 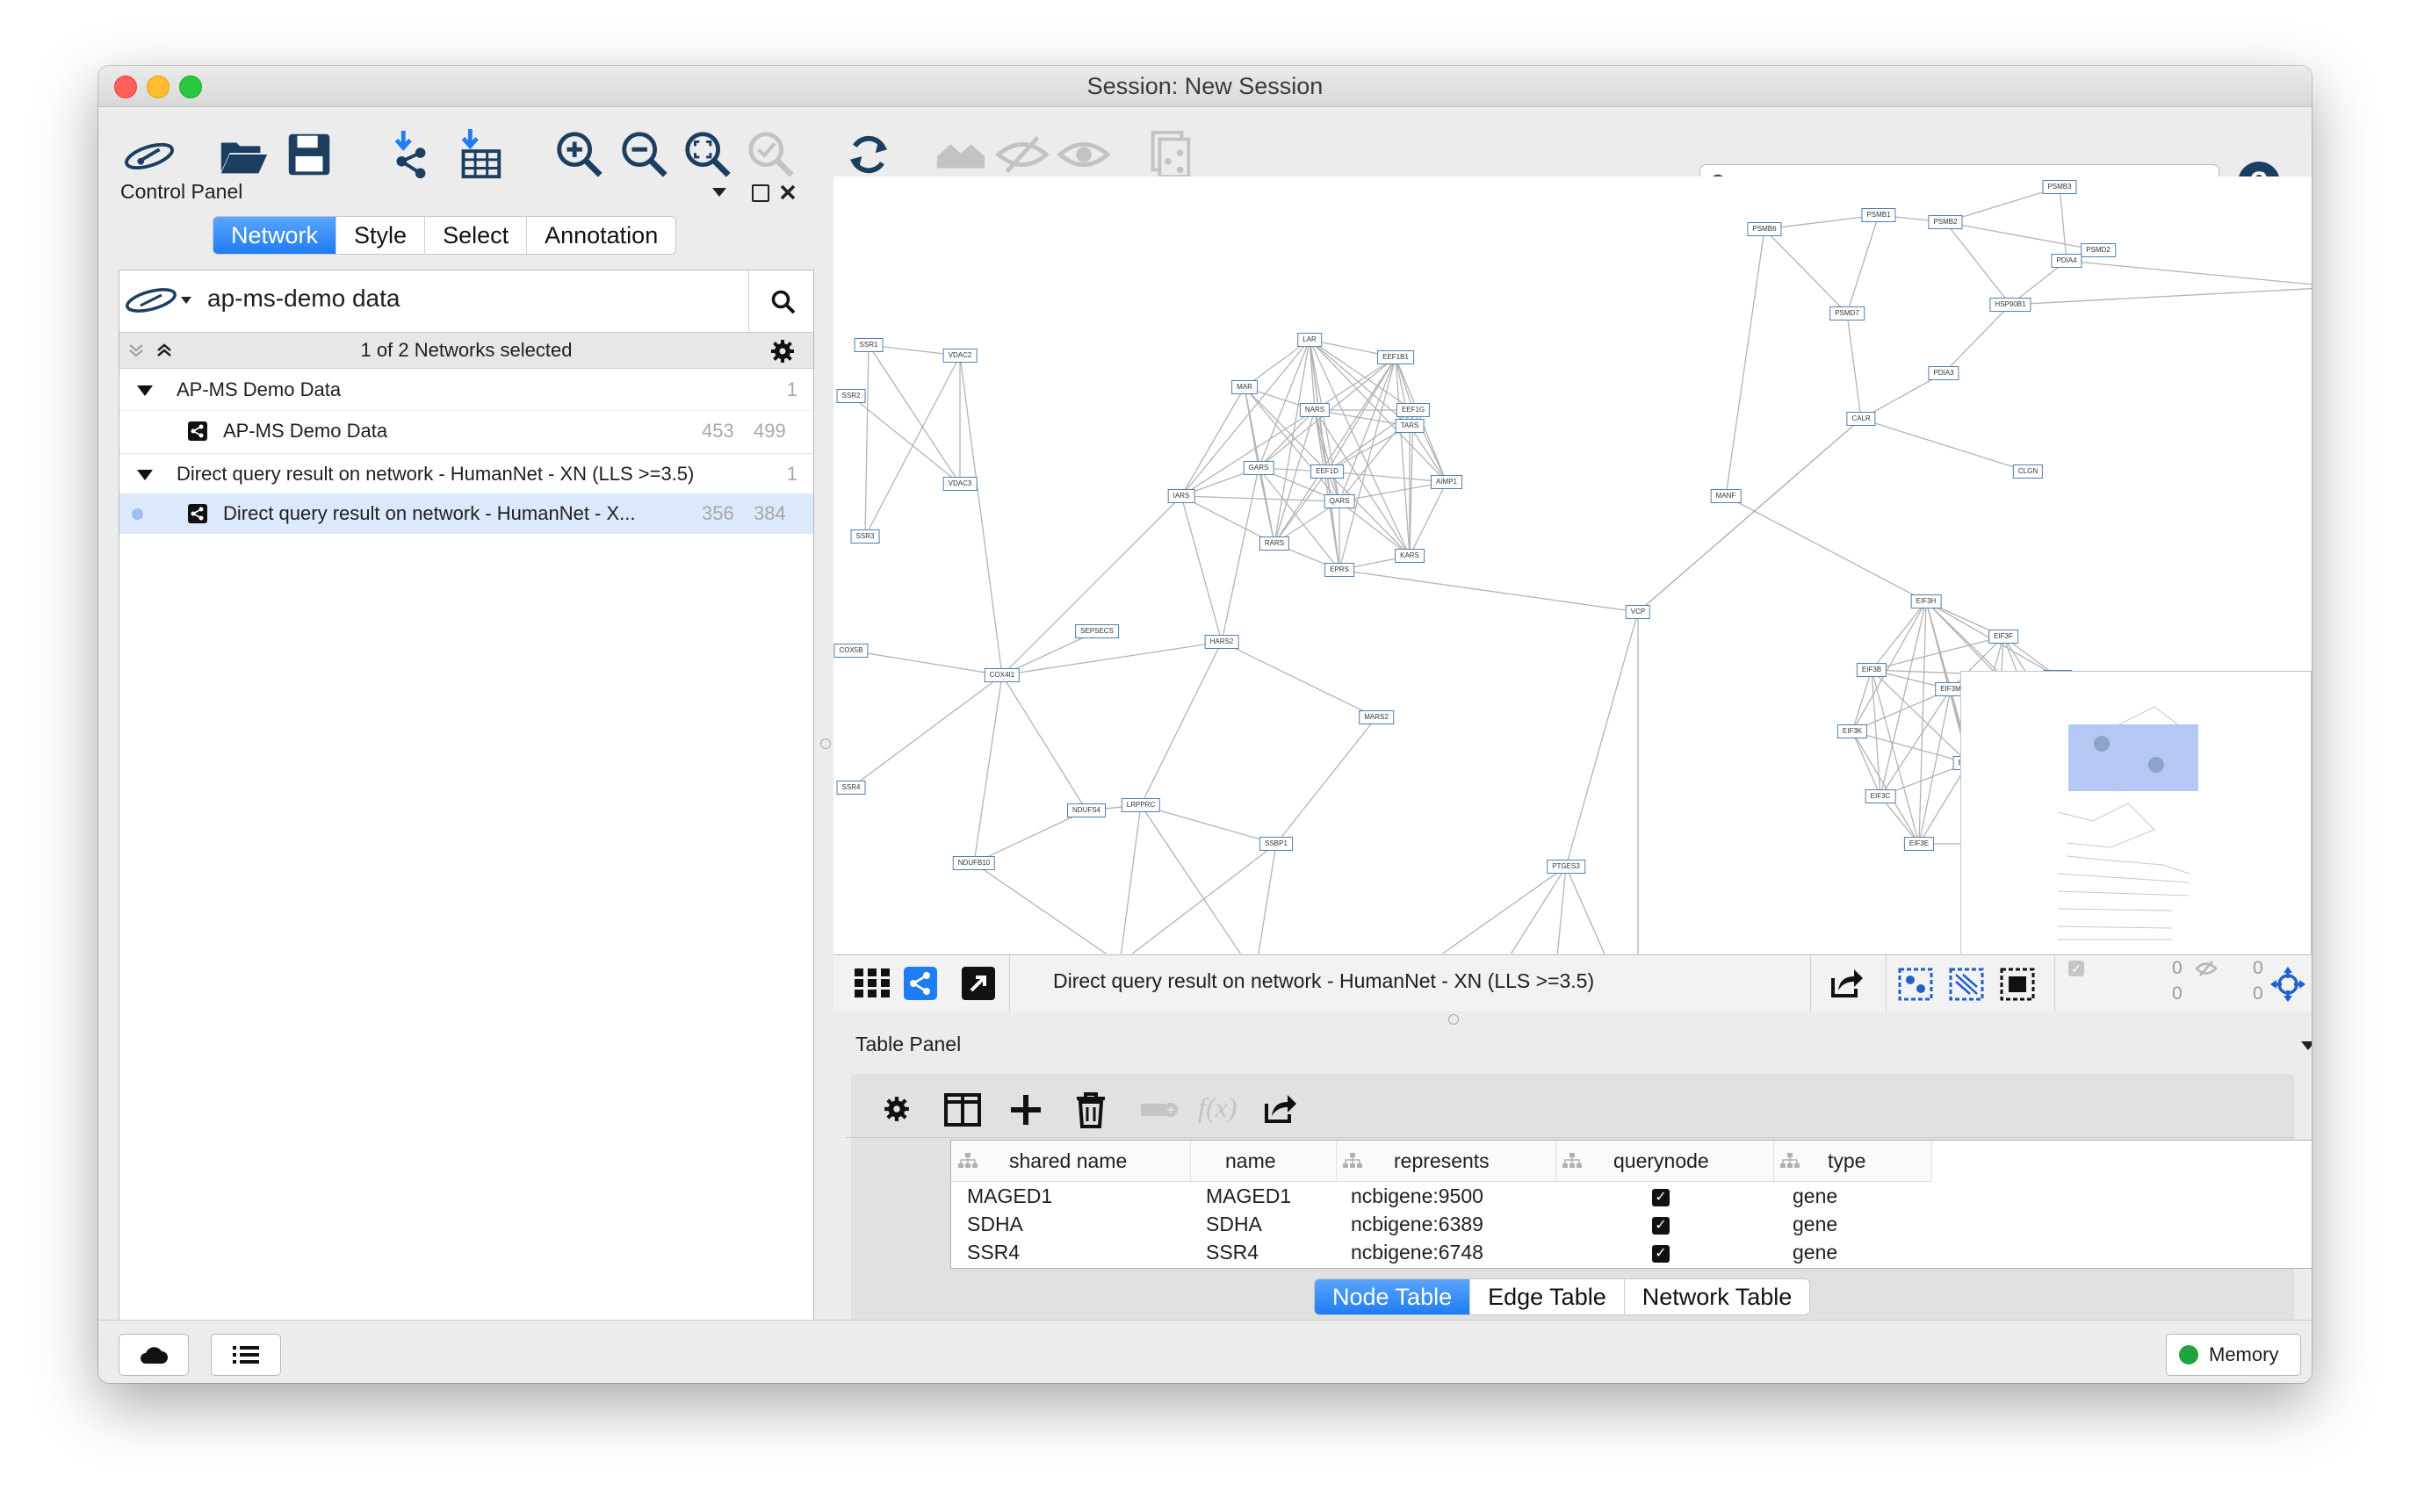 What do you see at coordinates (2010, 305) in the screenshot?
I see `network-node: HSP90B1` at bounding box center [2010, 305].